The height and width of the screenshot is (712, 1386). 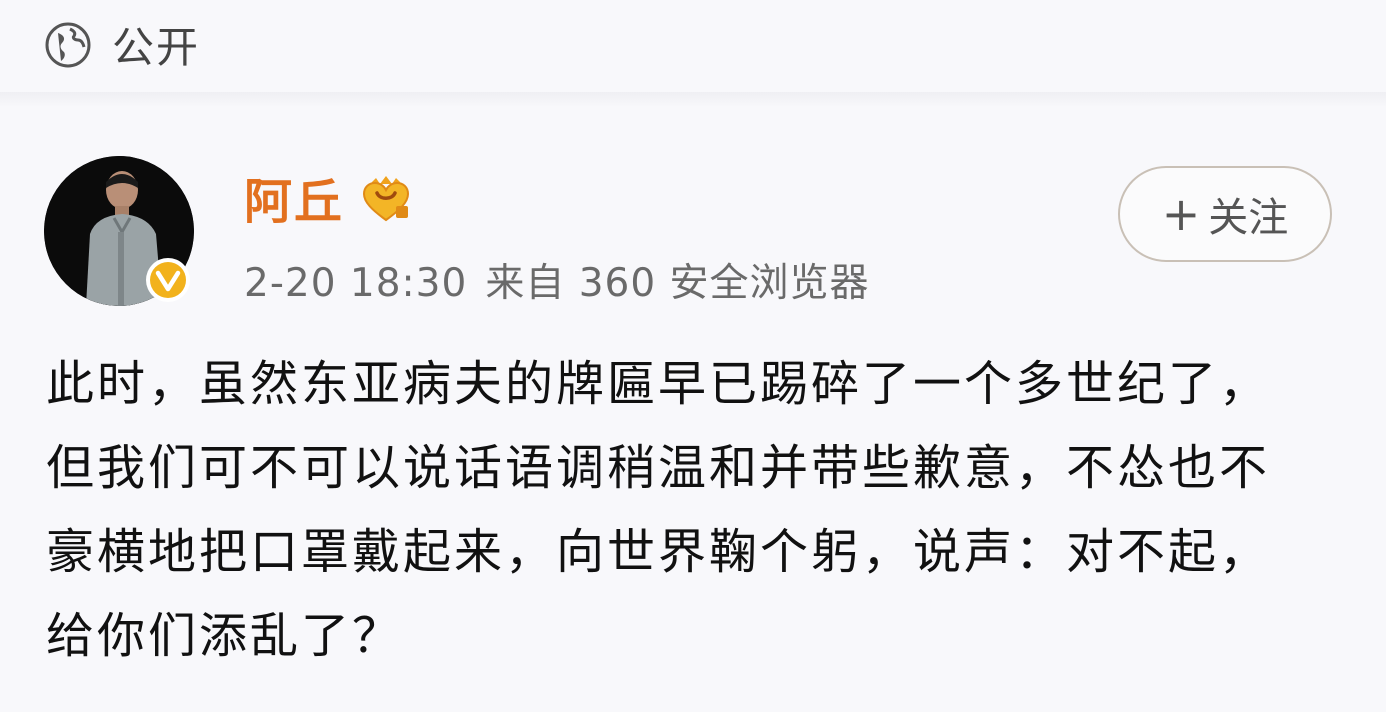 What do you see at coordinates (1181, 214) in the screenshot?
I see `plus-icon: +` at bounding box center [1181, 214].